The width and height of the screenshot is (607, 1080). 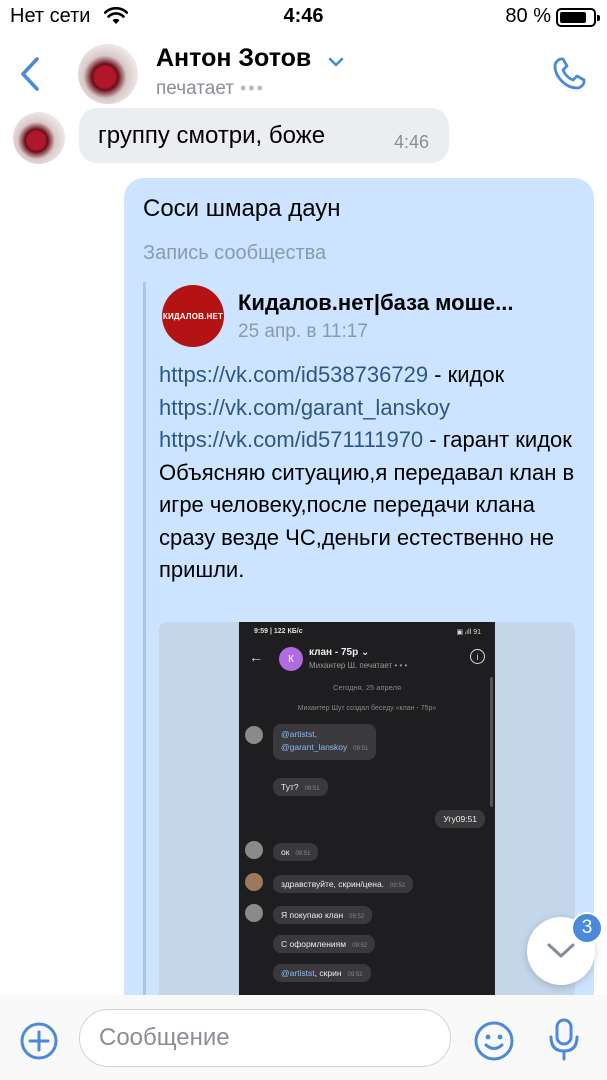 I want to click on microphone-icon, so click(x=564, y=1039).